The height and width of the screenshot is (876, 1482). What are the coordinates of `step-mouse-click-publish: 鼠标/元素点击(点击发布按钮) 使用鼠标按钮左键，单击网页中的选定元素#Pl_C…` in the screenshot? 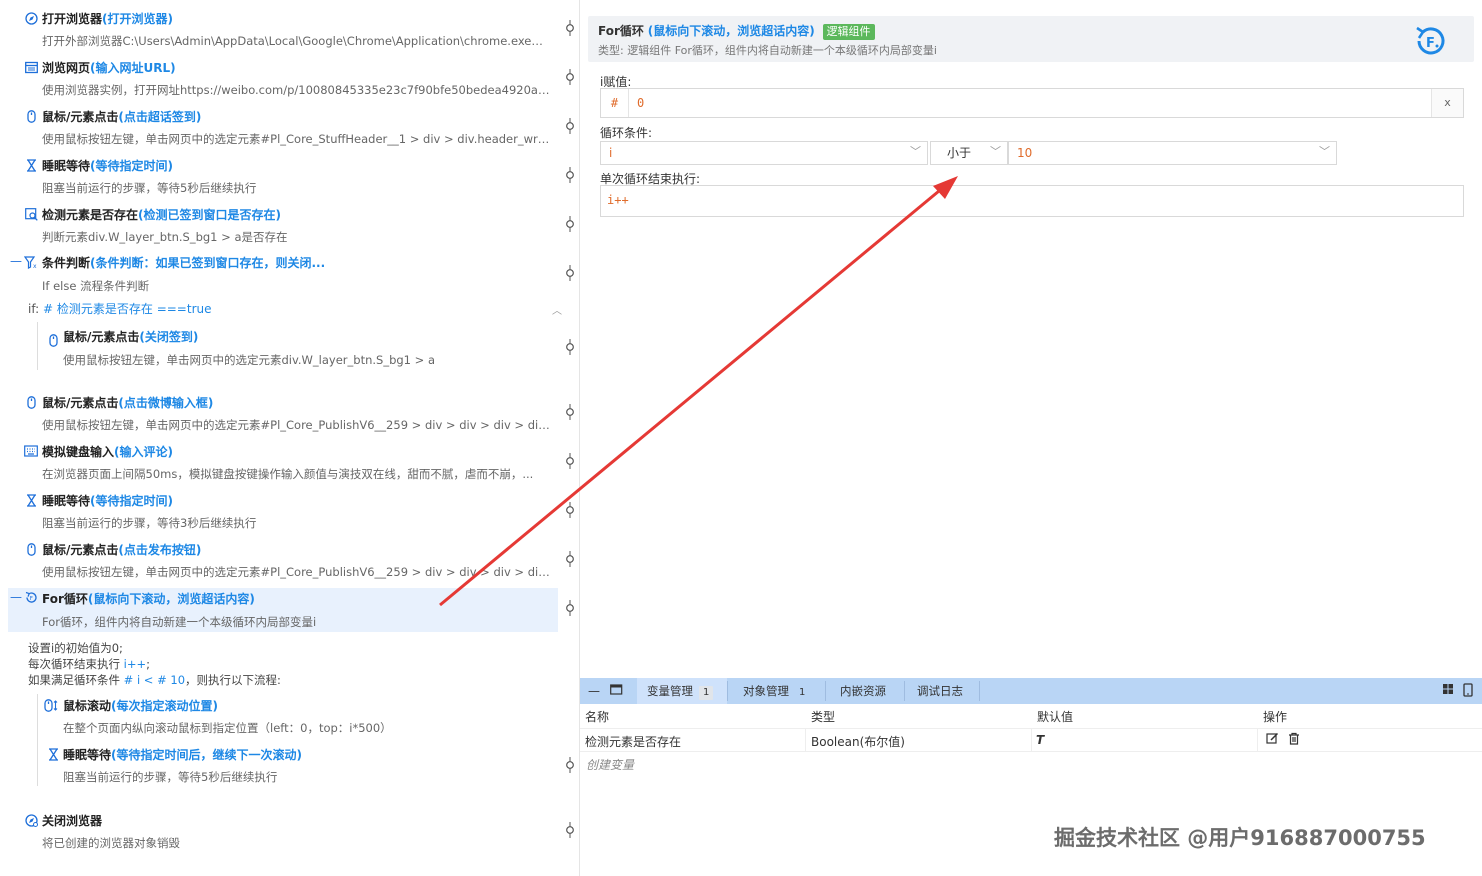 It's located at (282, 565).